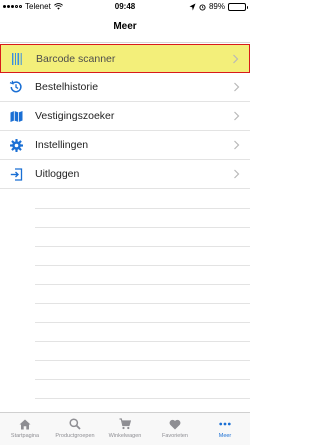 Image resolution: width=320 pixels, height=445 pixels. Describe the element at coordinates (57, 174) in the screenshot. I see `menu-item-label: Uitloggen` at that location.